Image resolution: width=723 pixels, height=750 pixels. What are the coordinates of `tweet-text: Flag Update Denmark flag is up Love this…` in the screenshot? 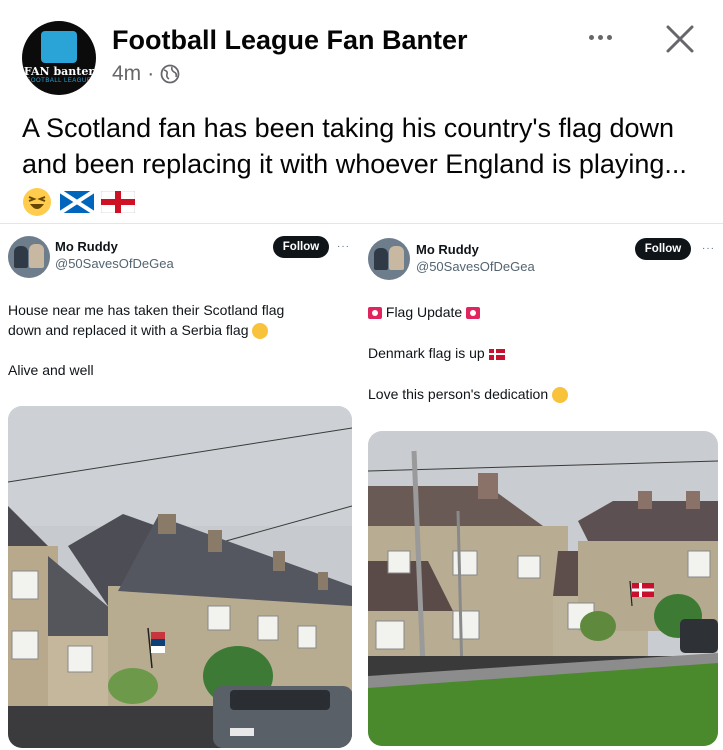 It's located at (540, 353).